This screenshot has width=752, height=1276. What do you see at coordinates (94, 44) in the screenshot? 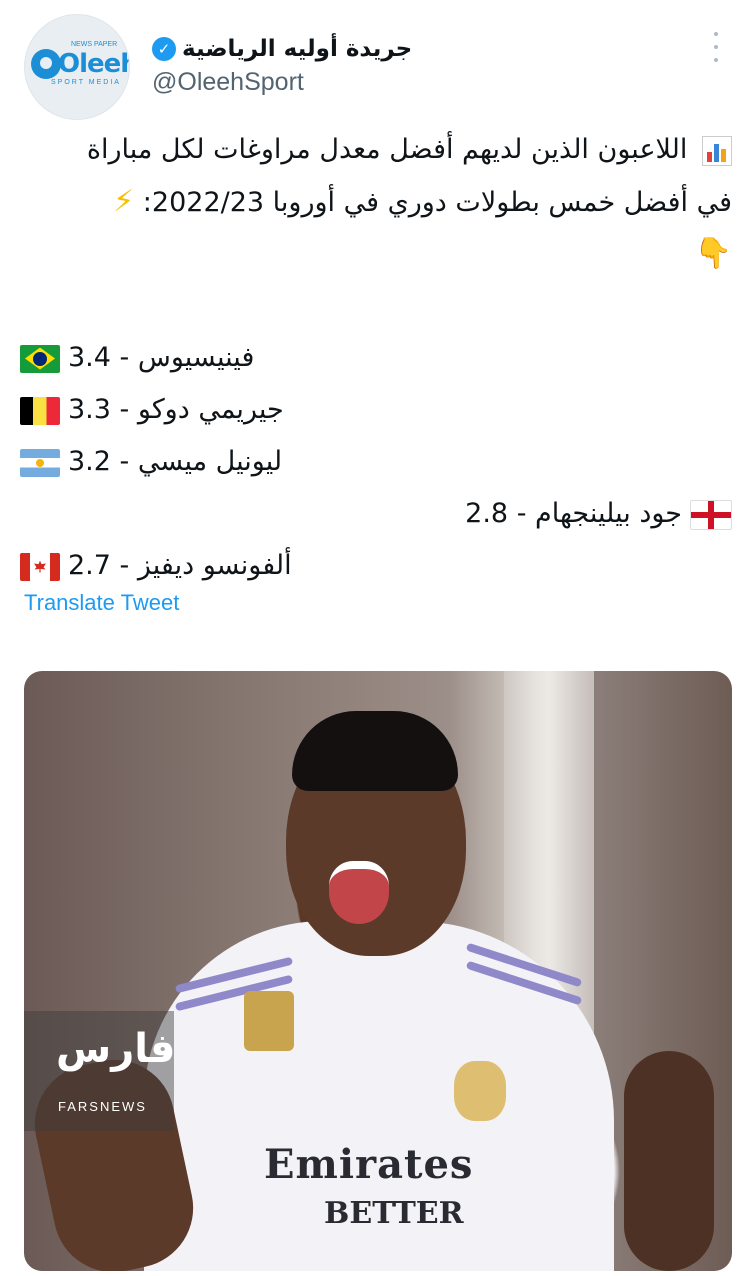
I see `avatar-logo-top: NEWS PAPER` at bounding box center [94, 44].